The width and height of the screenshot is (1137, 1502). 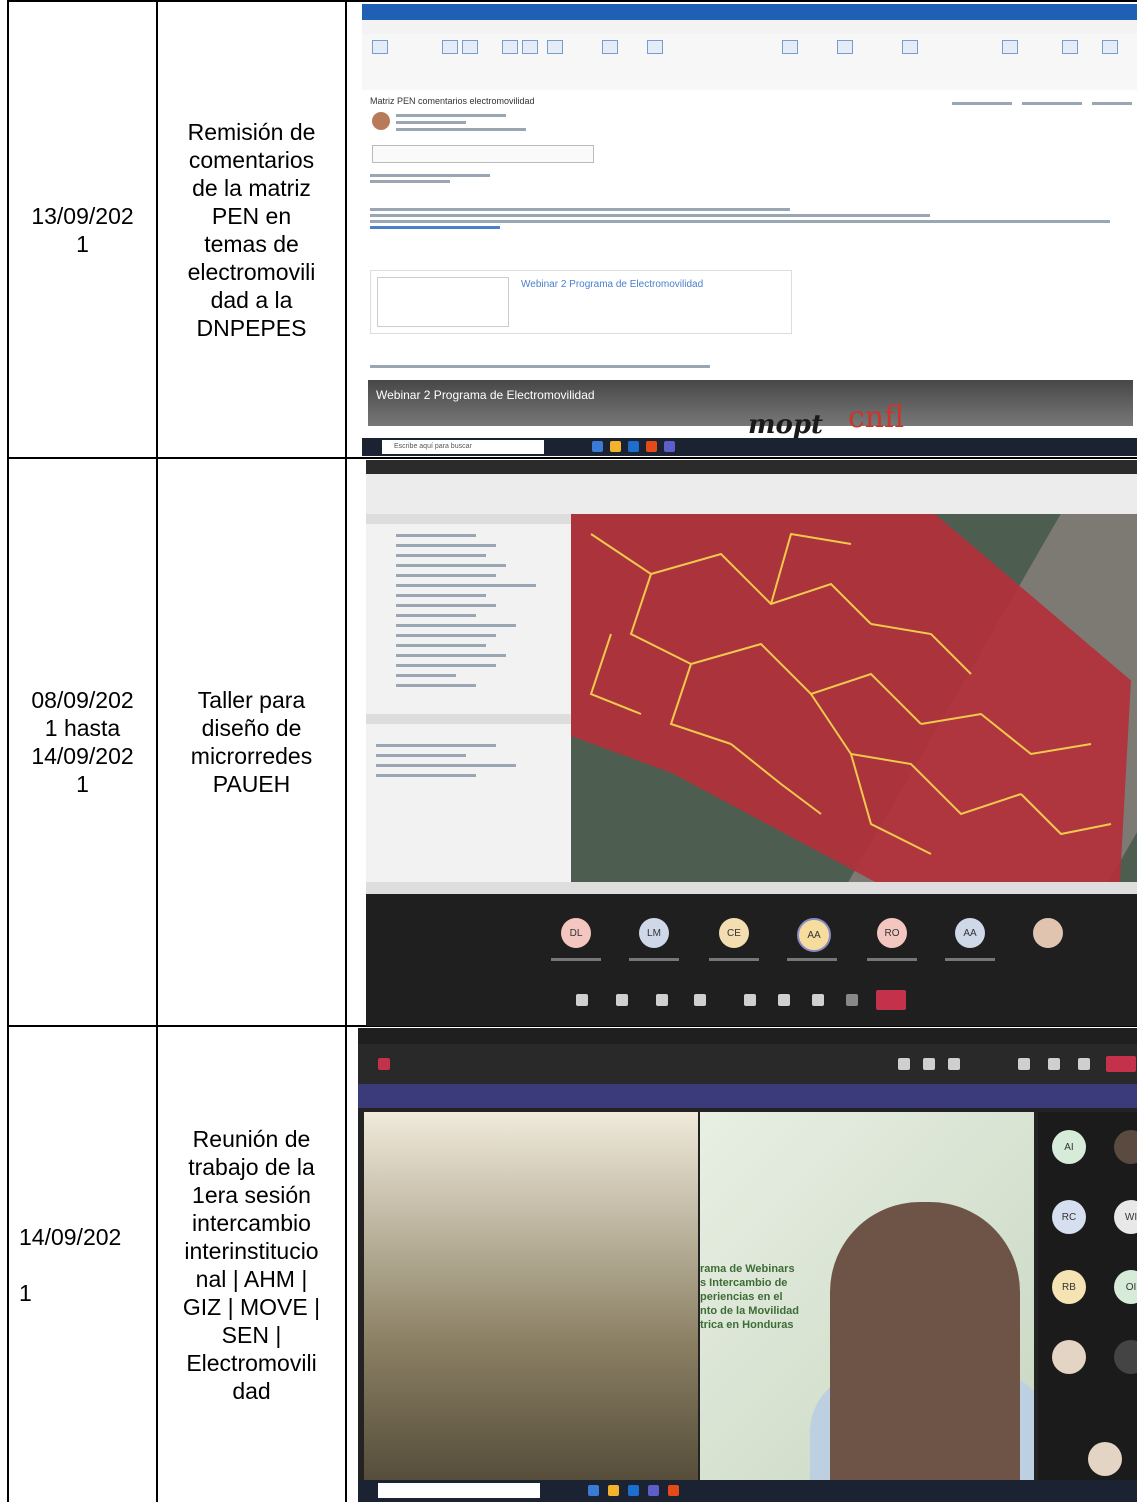 I want to click on video-link, so click(x=435, y=227).